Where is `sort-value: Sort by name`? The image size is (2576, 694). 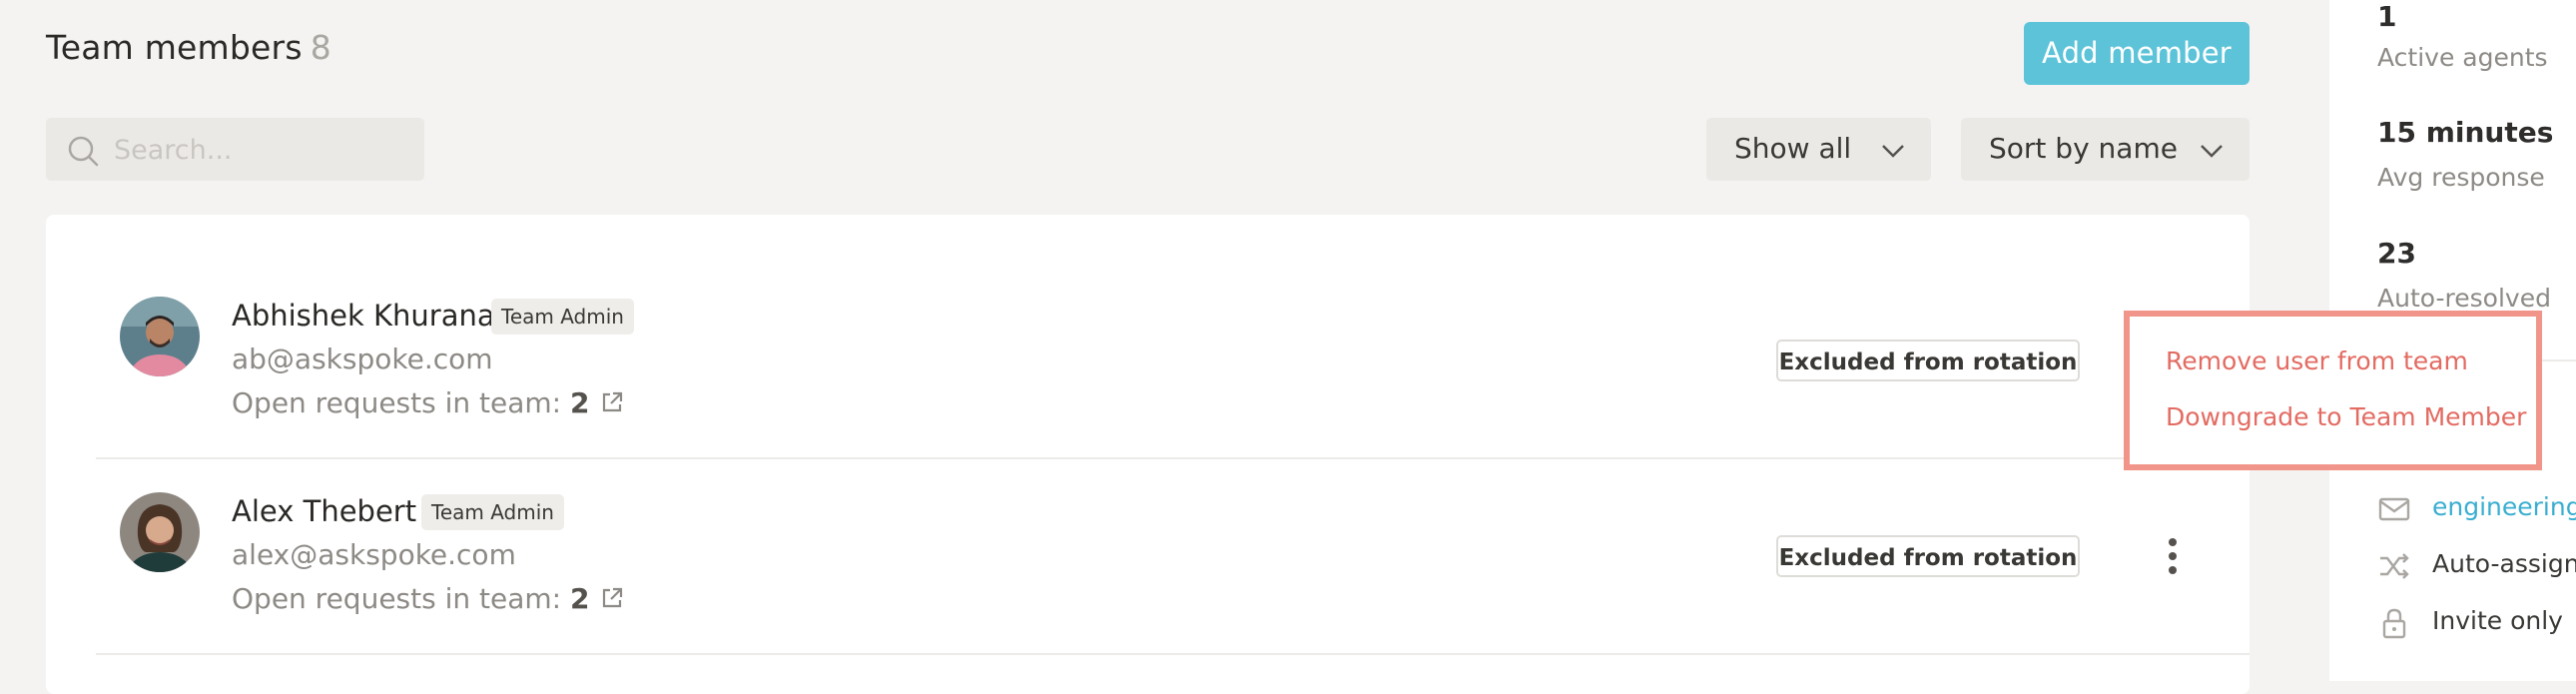 sort-value: Sort by name is located at coordinates (2083, 148).